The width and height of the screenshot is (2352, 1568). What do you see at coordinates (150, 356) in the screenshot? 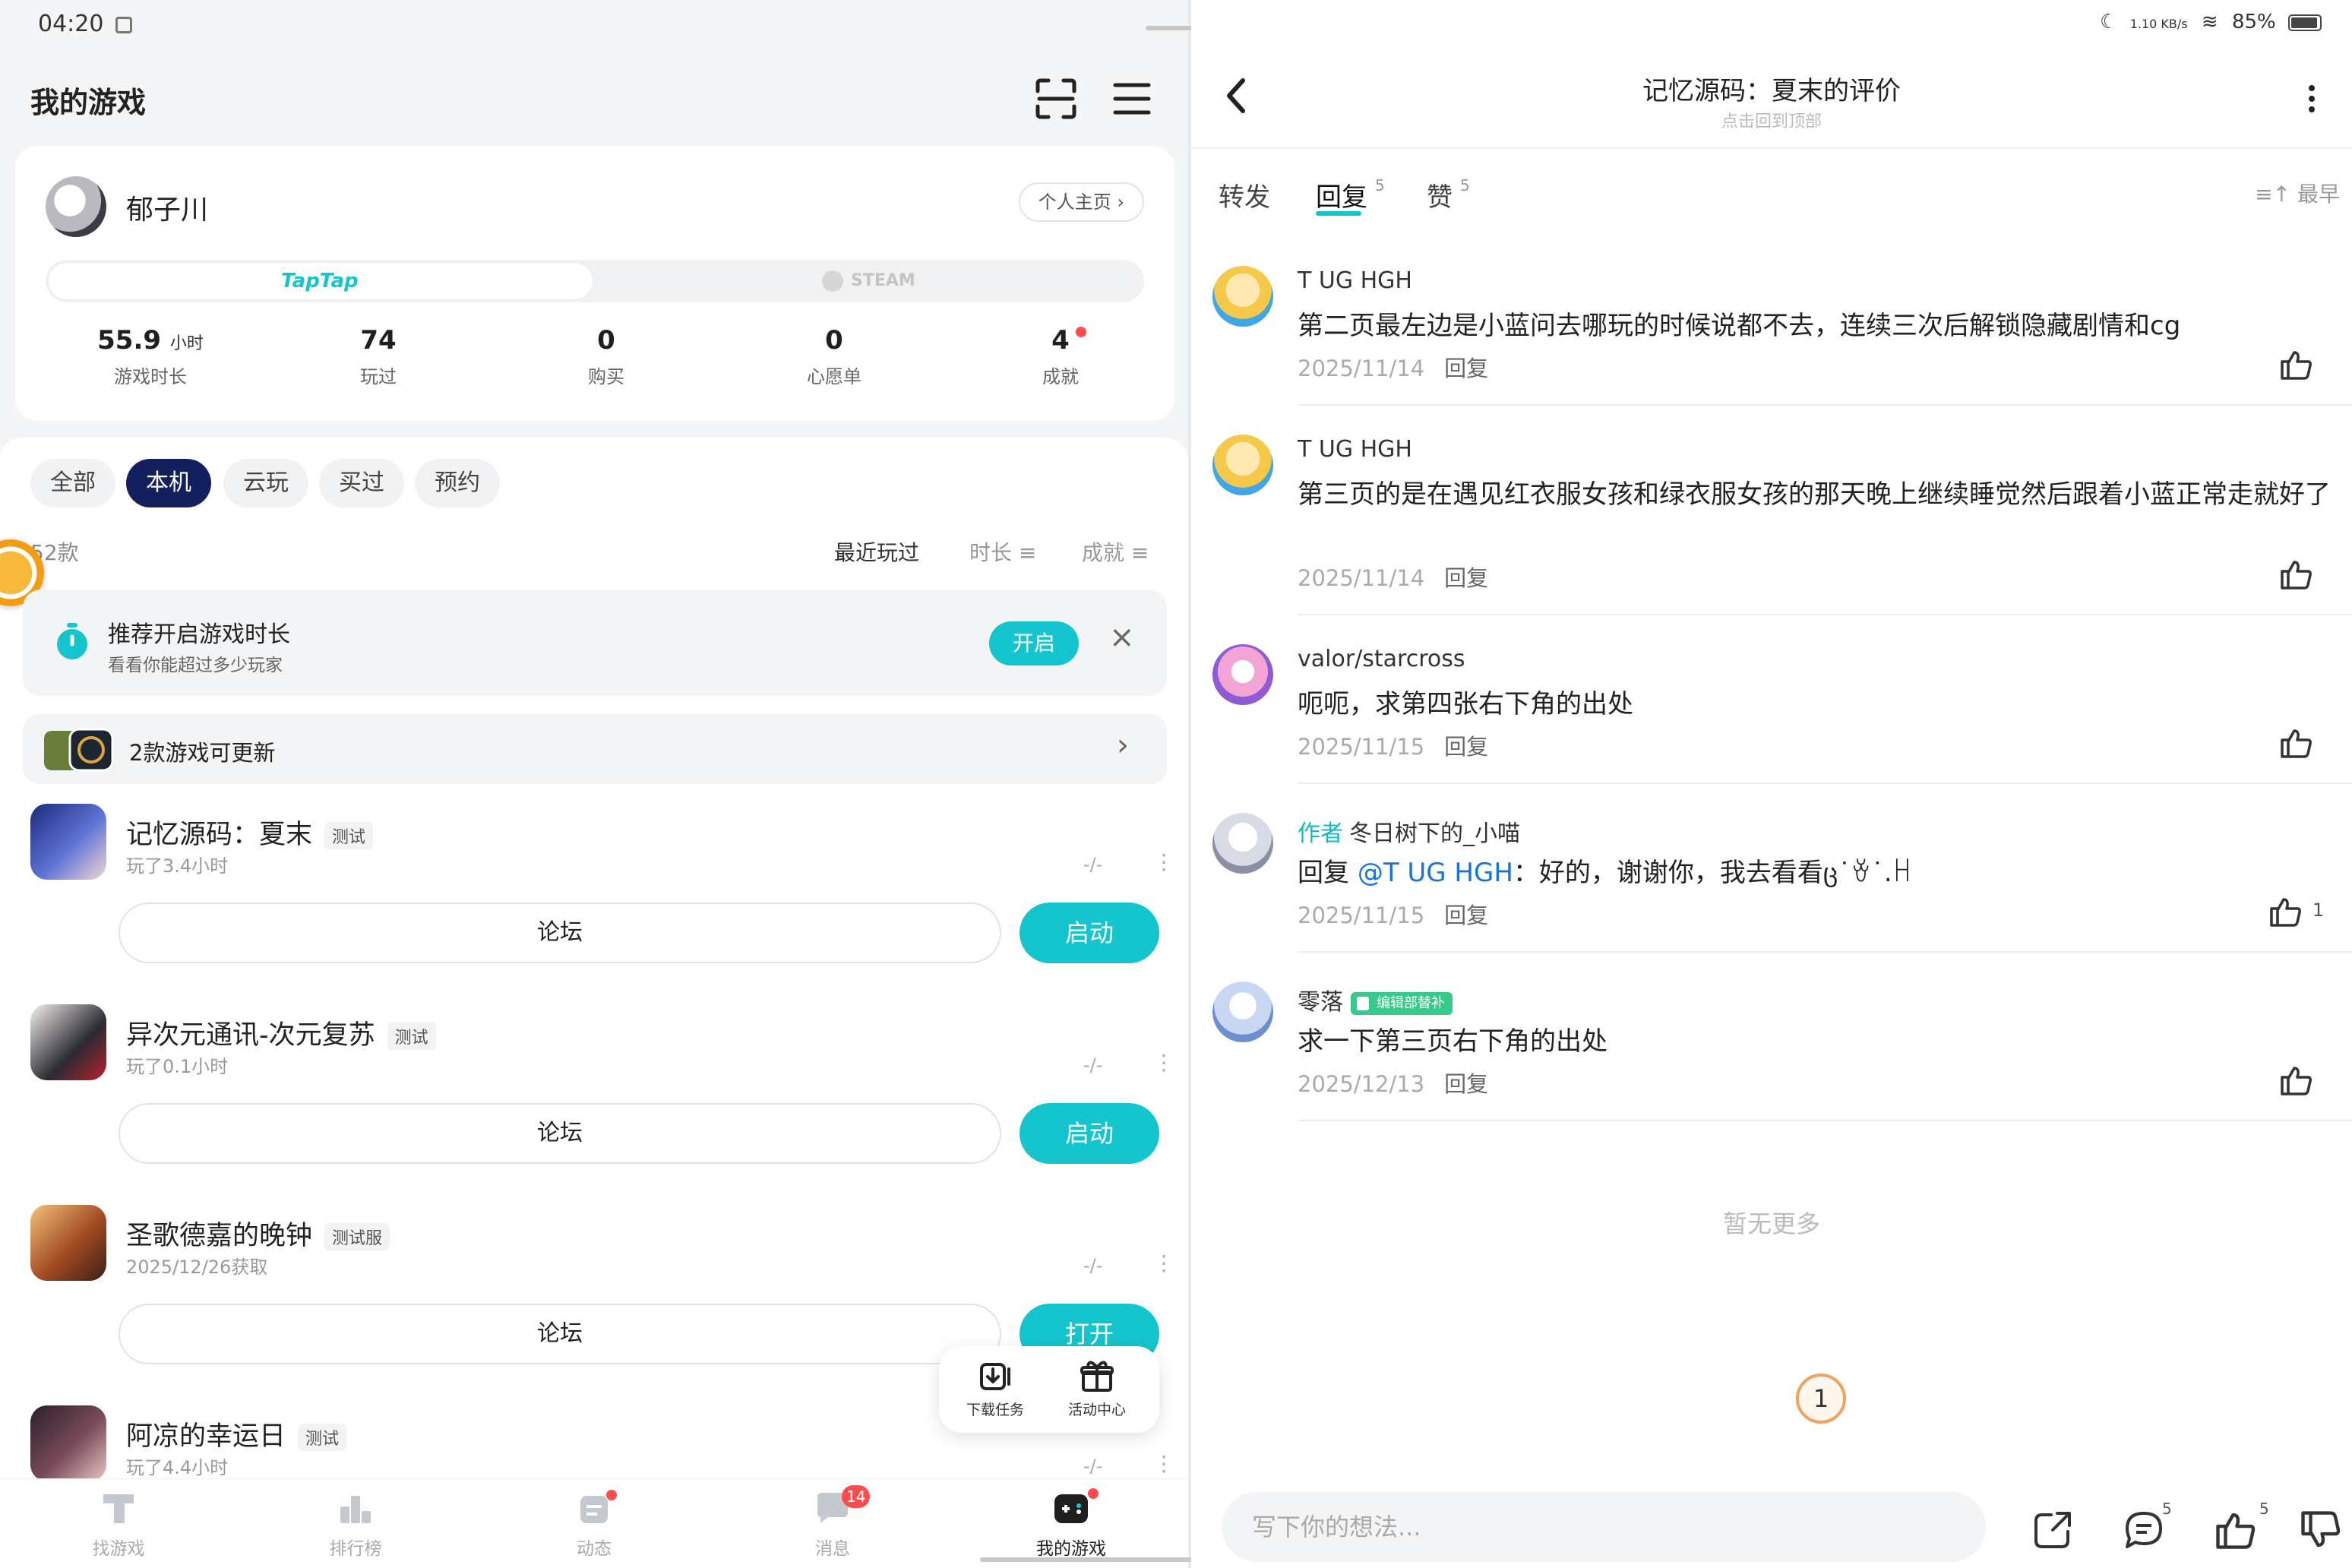
I see `stat-playtime: 55.9 小时 游戏时长` at bounding box center [150, 356].